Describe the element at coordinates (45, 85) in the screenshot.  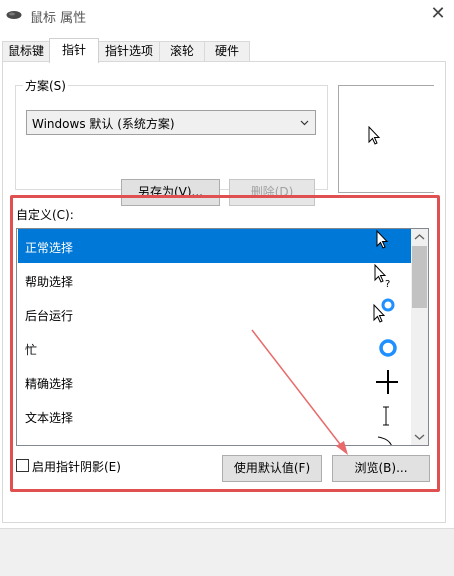
I see `scheme-label: 方案(S)` at that location.